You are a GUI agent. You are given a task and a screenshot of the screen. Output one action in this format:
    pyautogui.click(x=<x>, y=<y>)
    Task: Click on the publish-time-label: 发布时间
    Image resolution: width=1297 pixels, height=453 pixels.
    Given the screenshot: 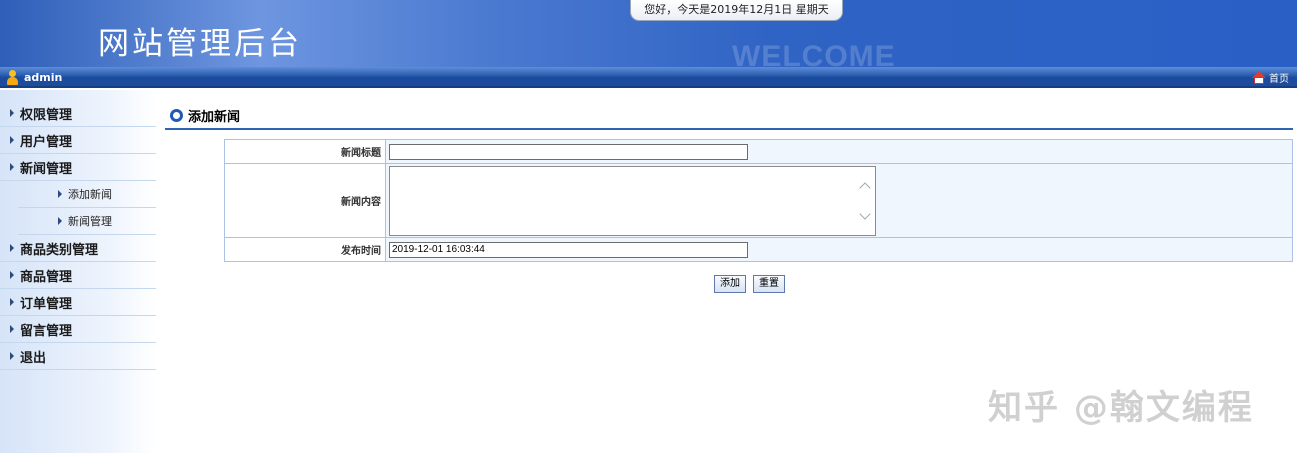 What is the action you would take?
    pyautogui.click(x=305, y=249)
    